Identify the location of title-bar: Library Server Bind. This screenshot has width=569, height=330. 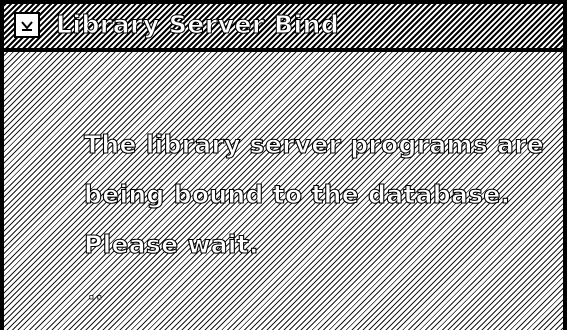
(283, 28).